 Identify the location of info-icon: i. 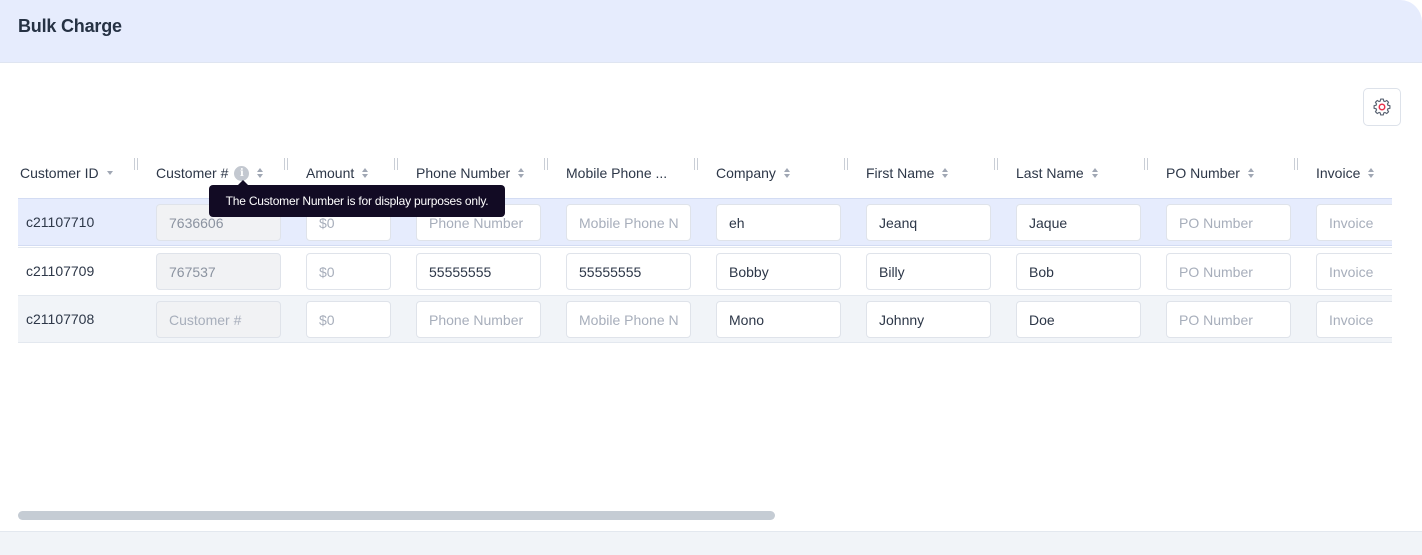
(242, 173).